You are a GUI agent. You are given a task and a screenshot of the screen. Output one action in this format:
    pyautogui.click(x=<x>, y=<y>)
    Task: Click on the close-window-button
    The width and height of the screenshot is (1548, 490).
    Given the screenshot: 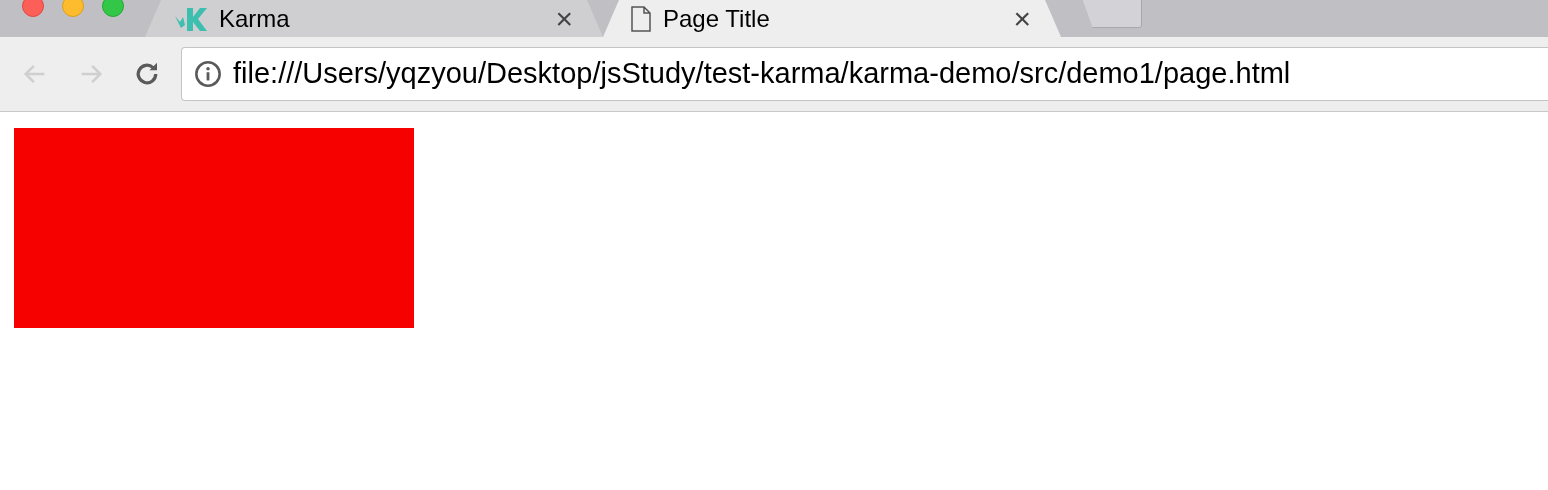 What is the action you would take?
    pyautogui.click(x=33, y=8)
    